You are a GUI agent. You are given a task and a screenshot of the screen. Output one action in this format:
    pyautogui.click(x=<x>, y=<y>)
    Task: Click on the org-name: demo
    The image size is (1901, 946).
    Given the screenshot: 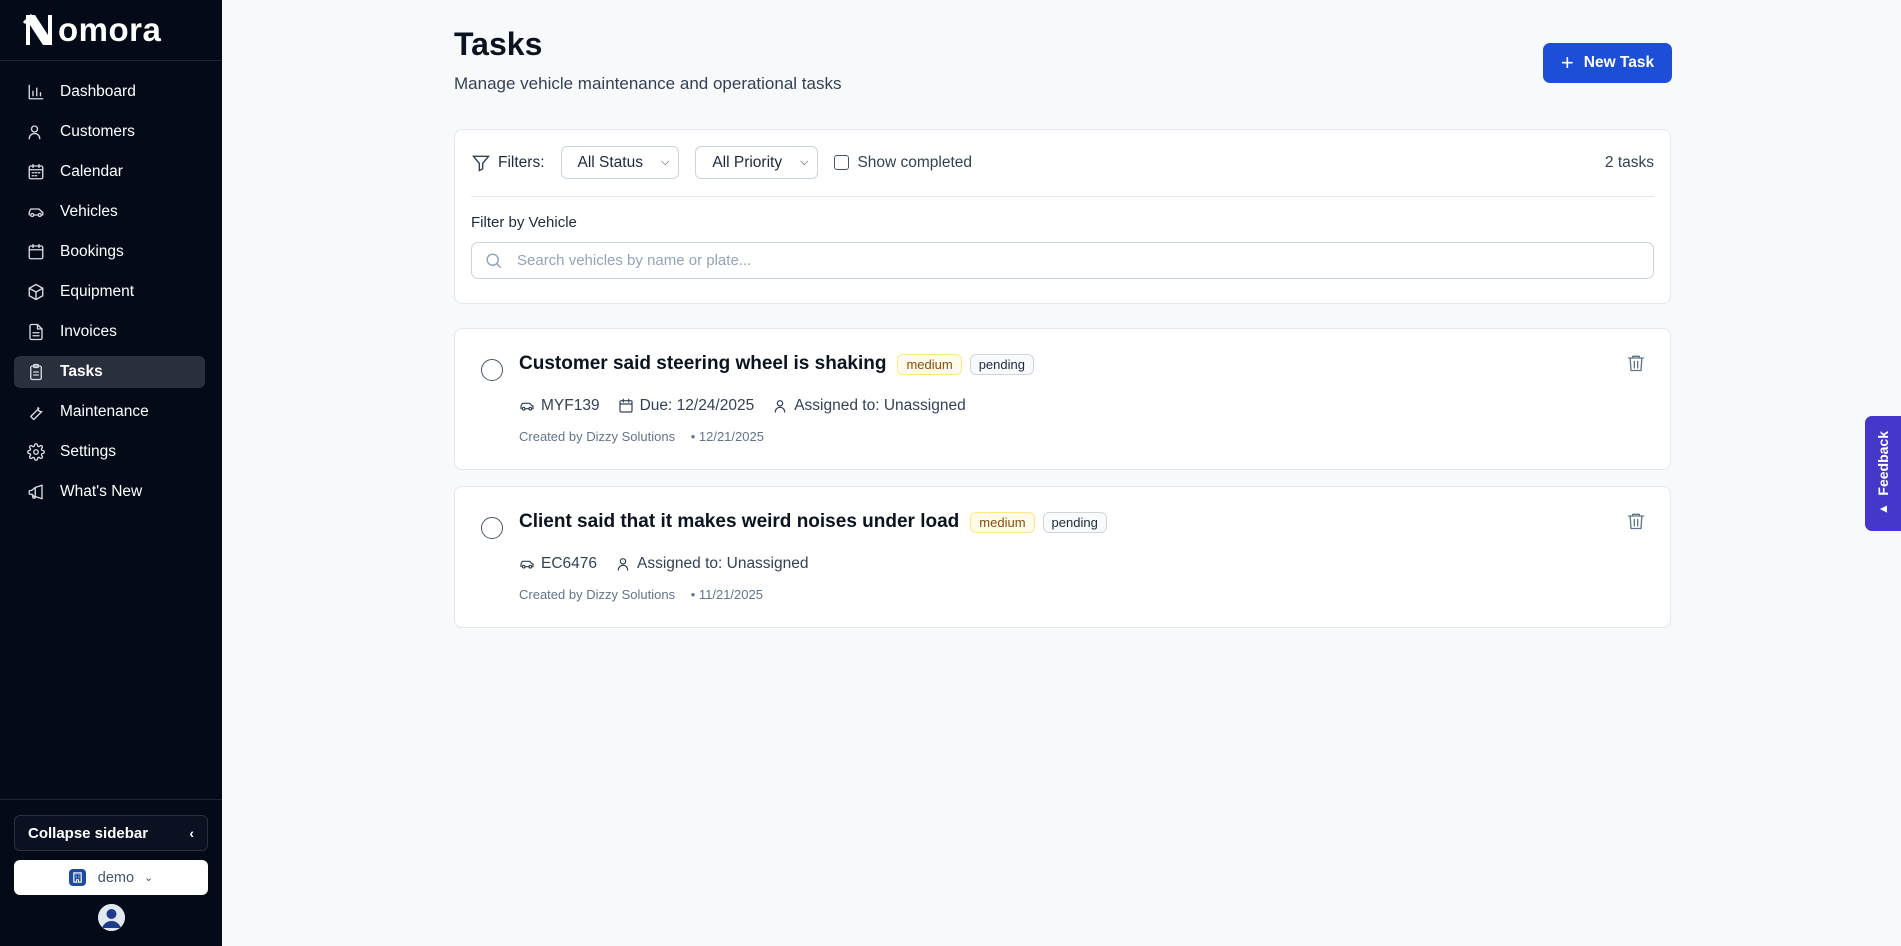 What is the action you would take?
    pyautogui.click(x=116, y=877)
    